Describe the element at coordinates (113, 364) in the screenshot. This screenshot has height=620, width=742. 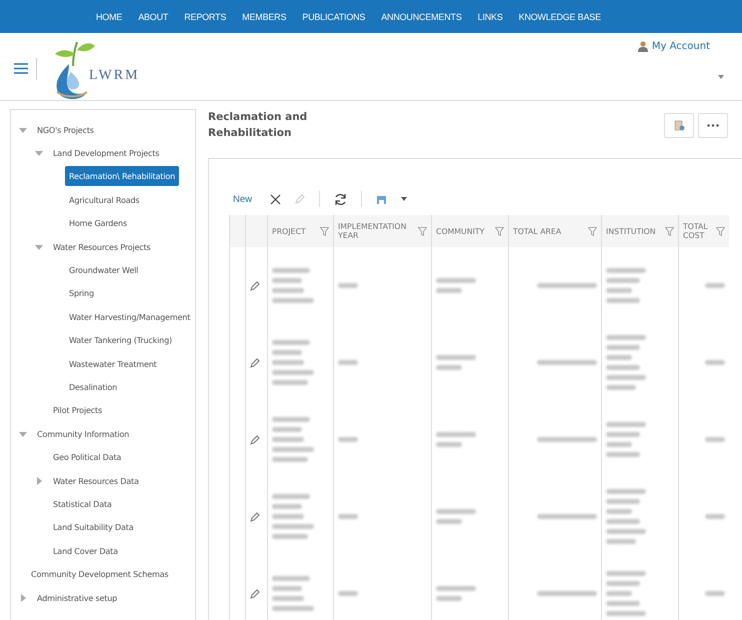
I see `tree-item: Wastewater Treatment` at that location.